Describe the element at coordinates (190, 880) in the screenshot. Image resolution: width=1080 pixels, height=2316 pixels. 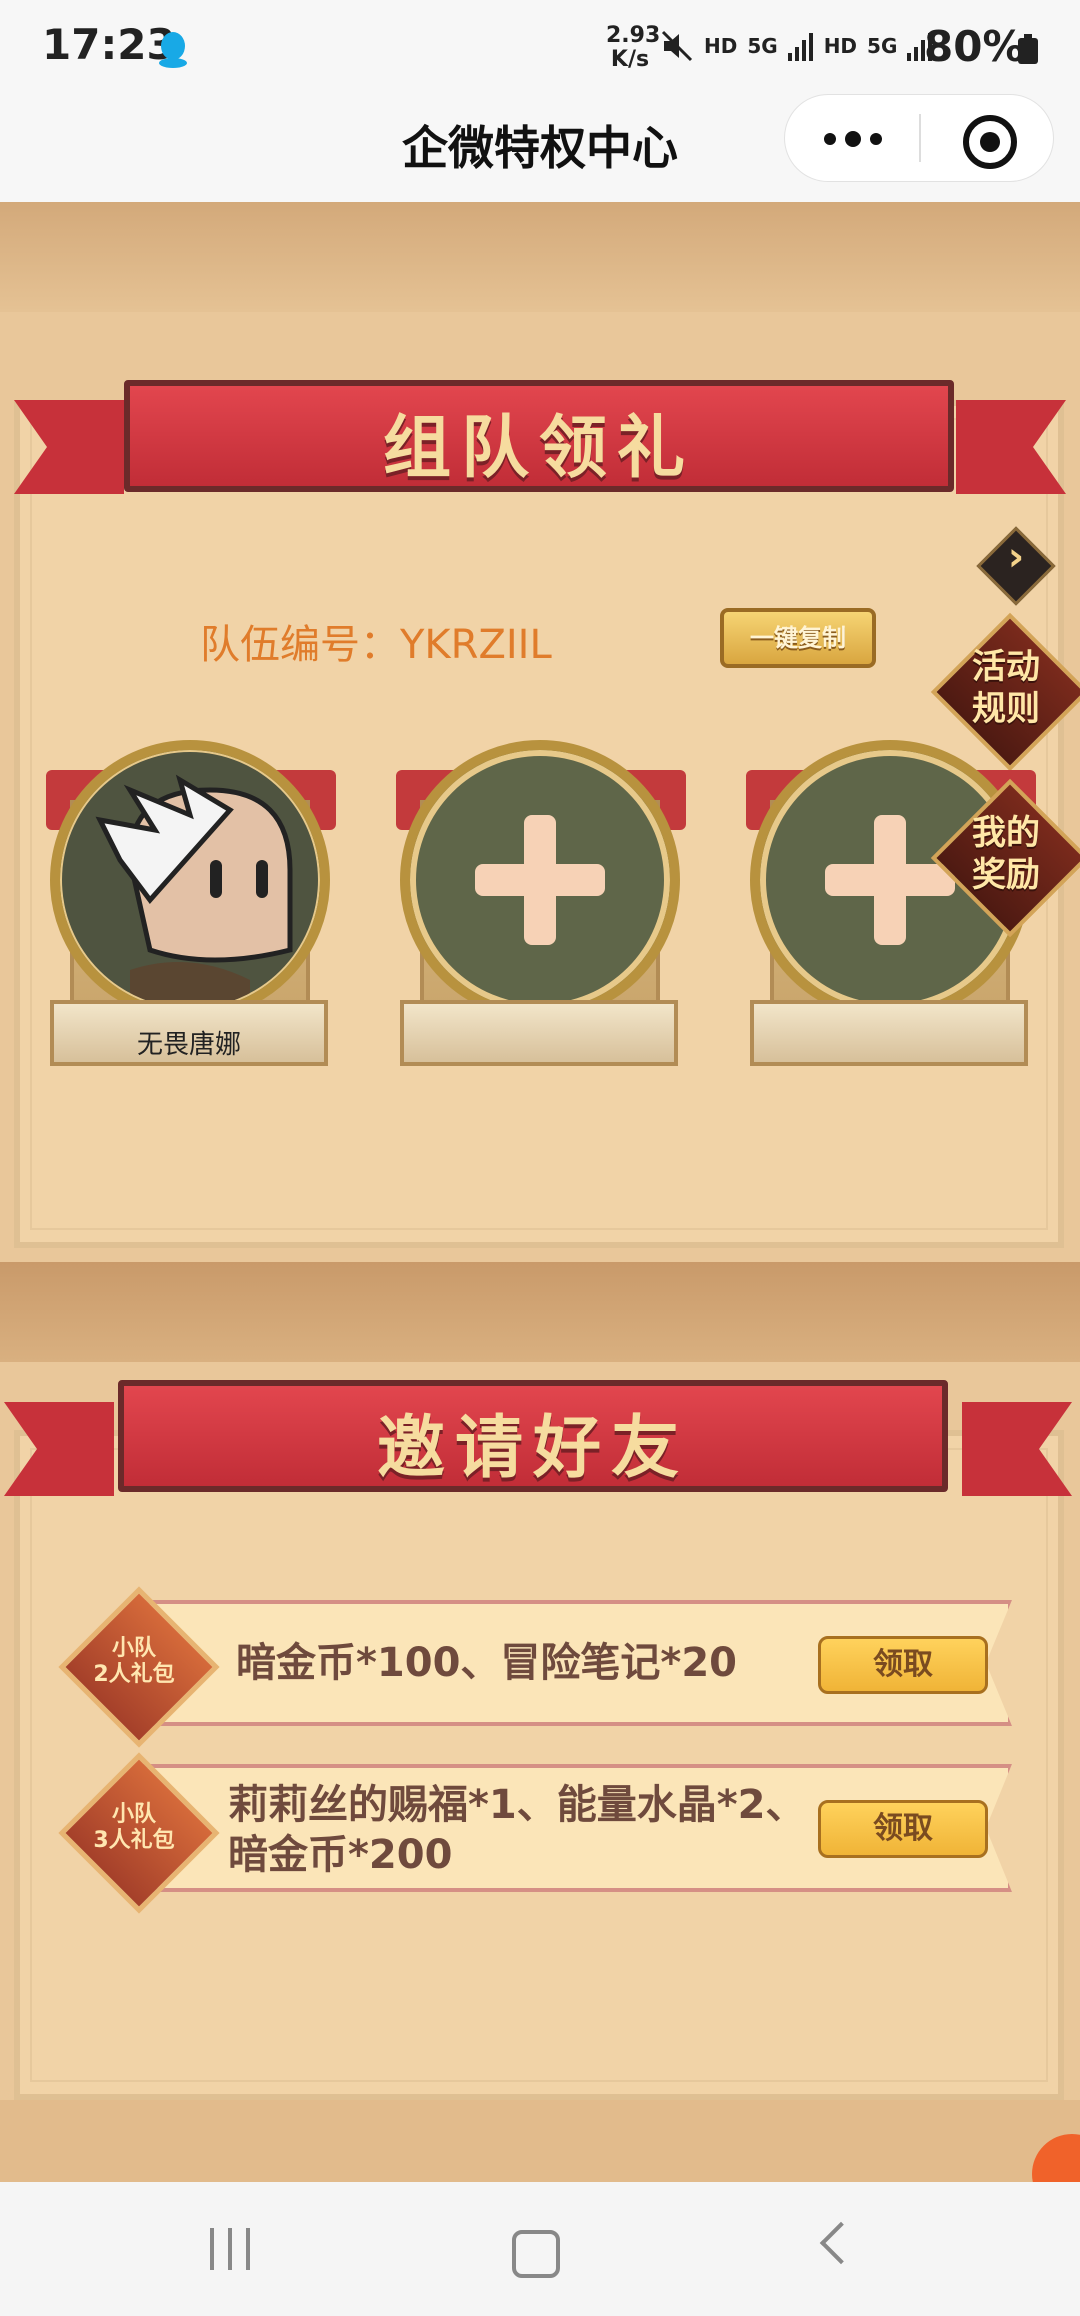
I see `avatar-portrait` at that location.